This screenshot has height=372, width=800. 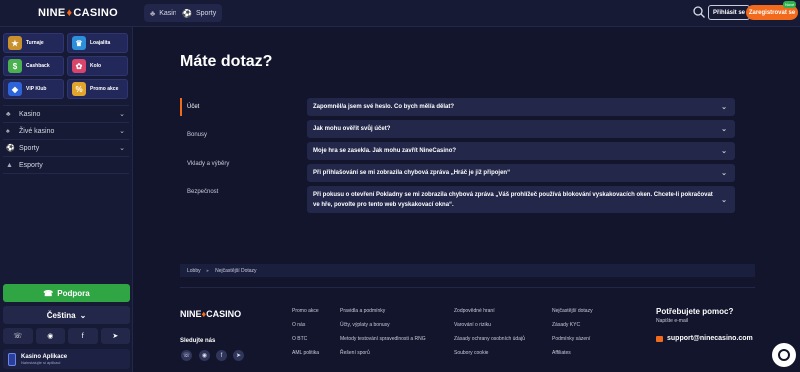 What do you see at coordinates (790, 4) in the screenshot?
I see `new-badge: Nové` at bounding box center [790, 4].